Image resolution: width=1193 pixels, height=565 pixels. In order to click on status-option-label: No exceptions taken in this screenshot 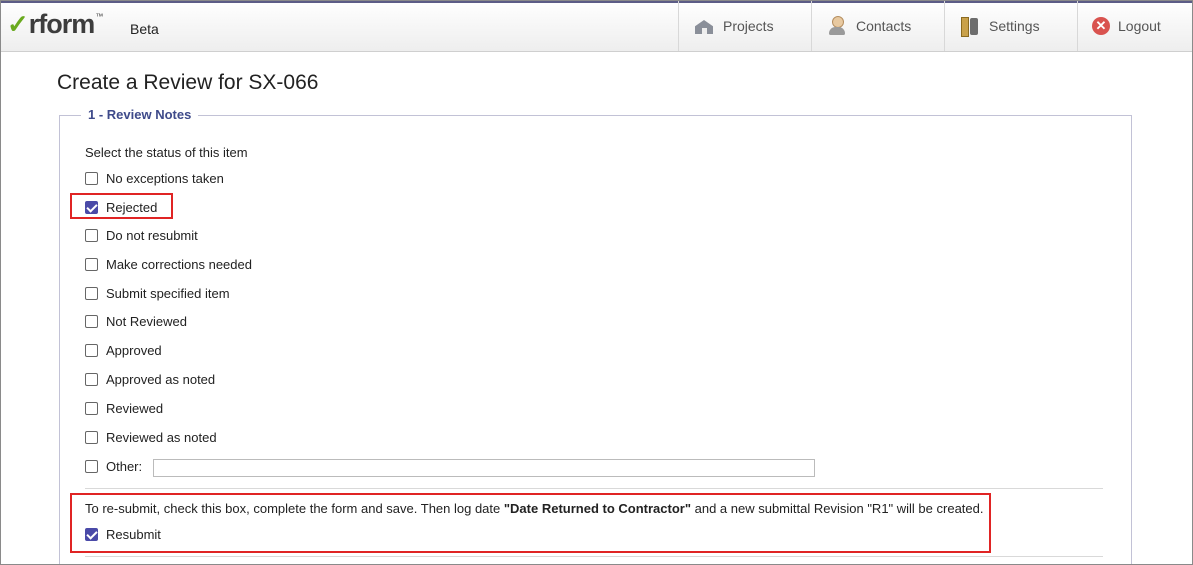, I will do `click(165, 178)`.